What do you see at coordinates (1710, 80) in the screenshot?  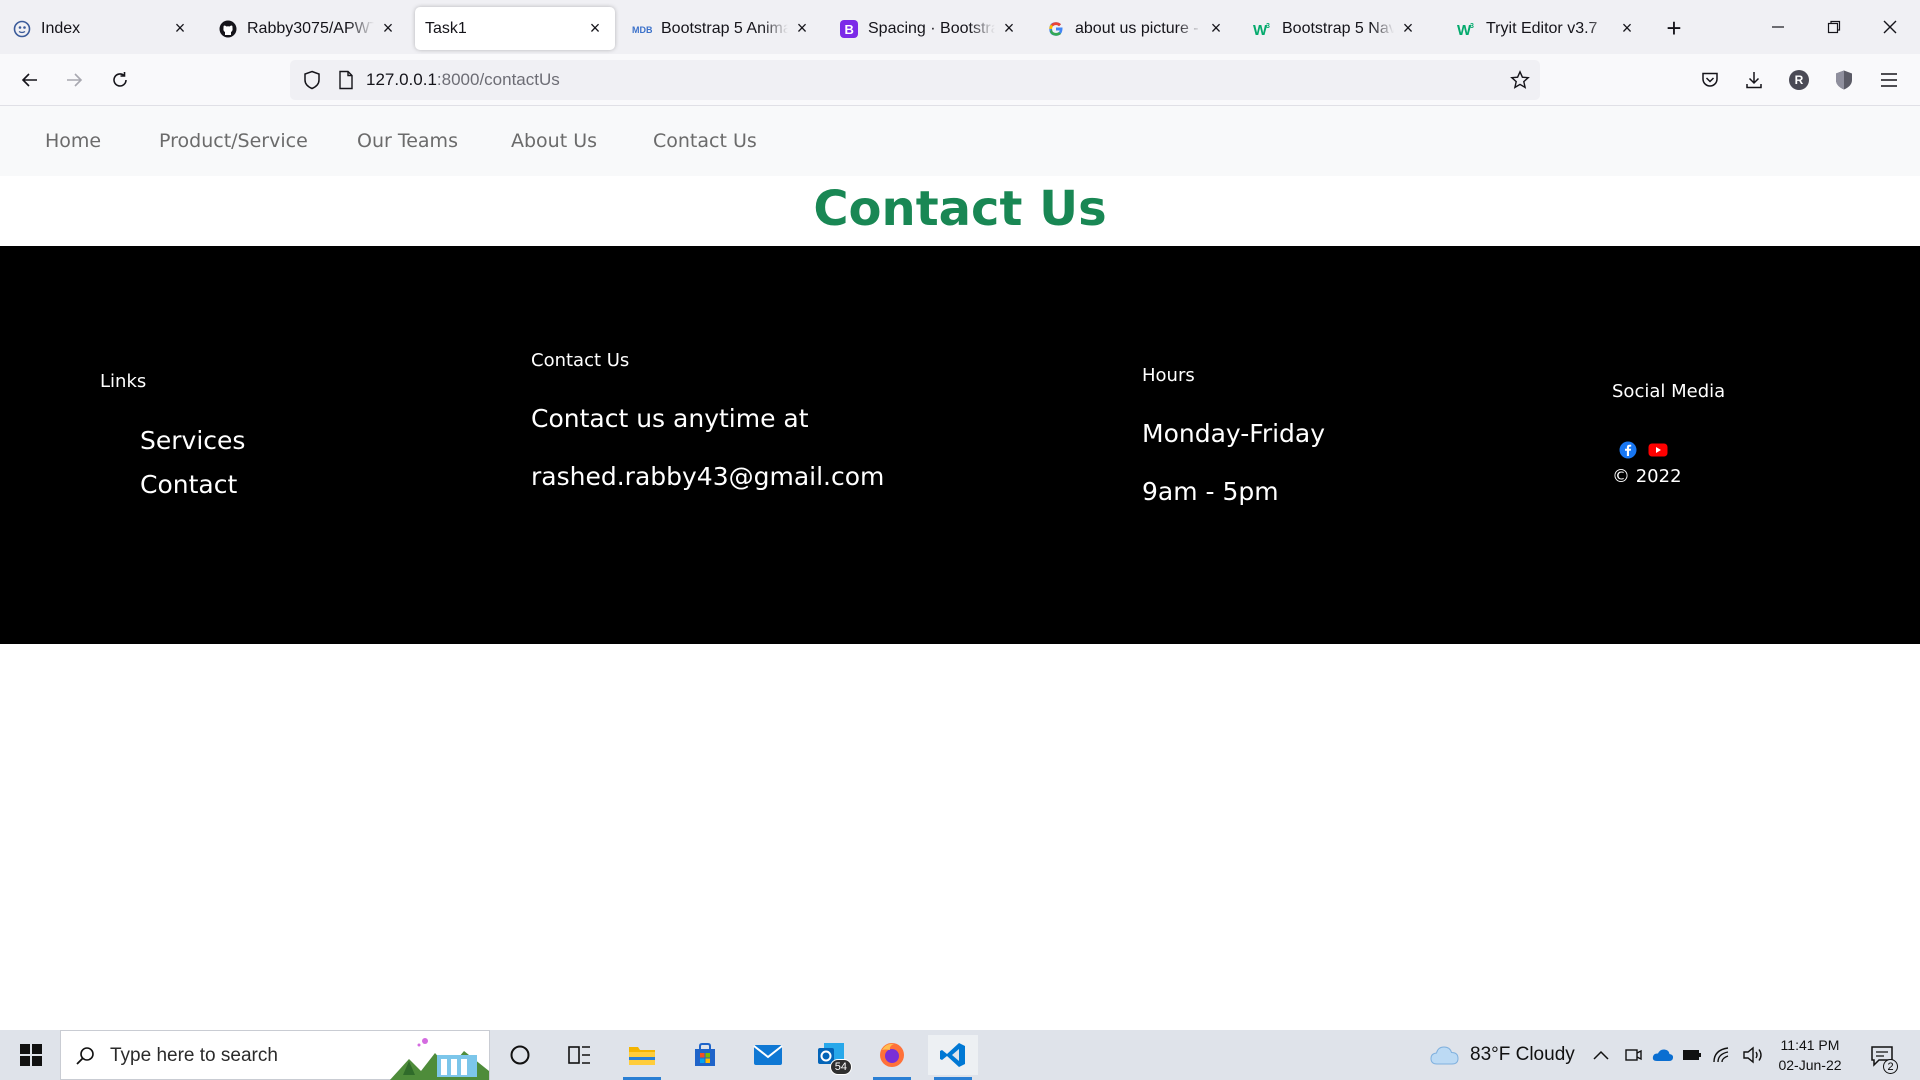 I see `pocket-icon` at bounding box center [1710, 80].